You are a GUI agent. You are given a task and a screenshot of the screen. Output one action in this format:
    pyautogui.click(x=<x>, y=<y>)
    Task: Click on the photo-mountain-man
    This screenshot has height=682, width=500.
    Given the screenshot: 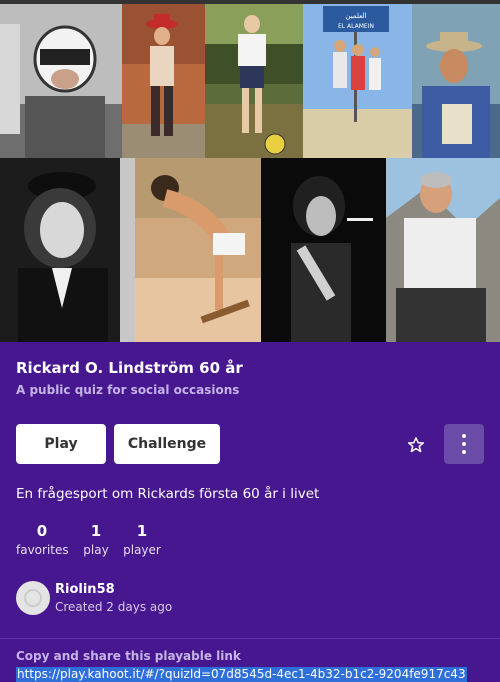 What is the action you would take?
    pyautogui.click(x=443, y=250)
    